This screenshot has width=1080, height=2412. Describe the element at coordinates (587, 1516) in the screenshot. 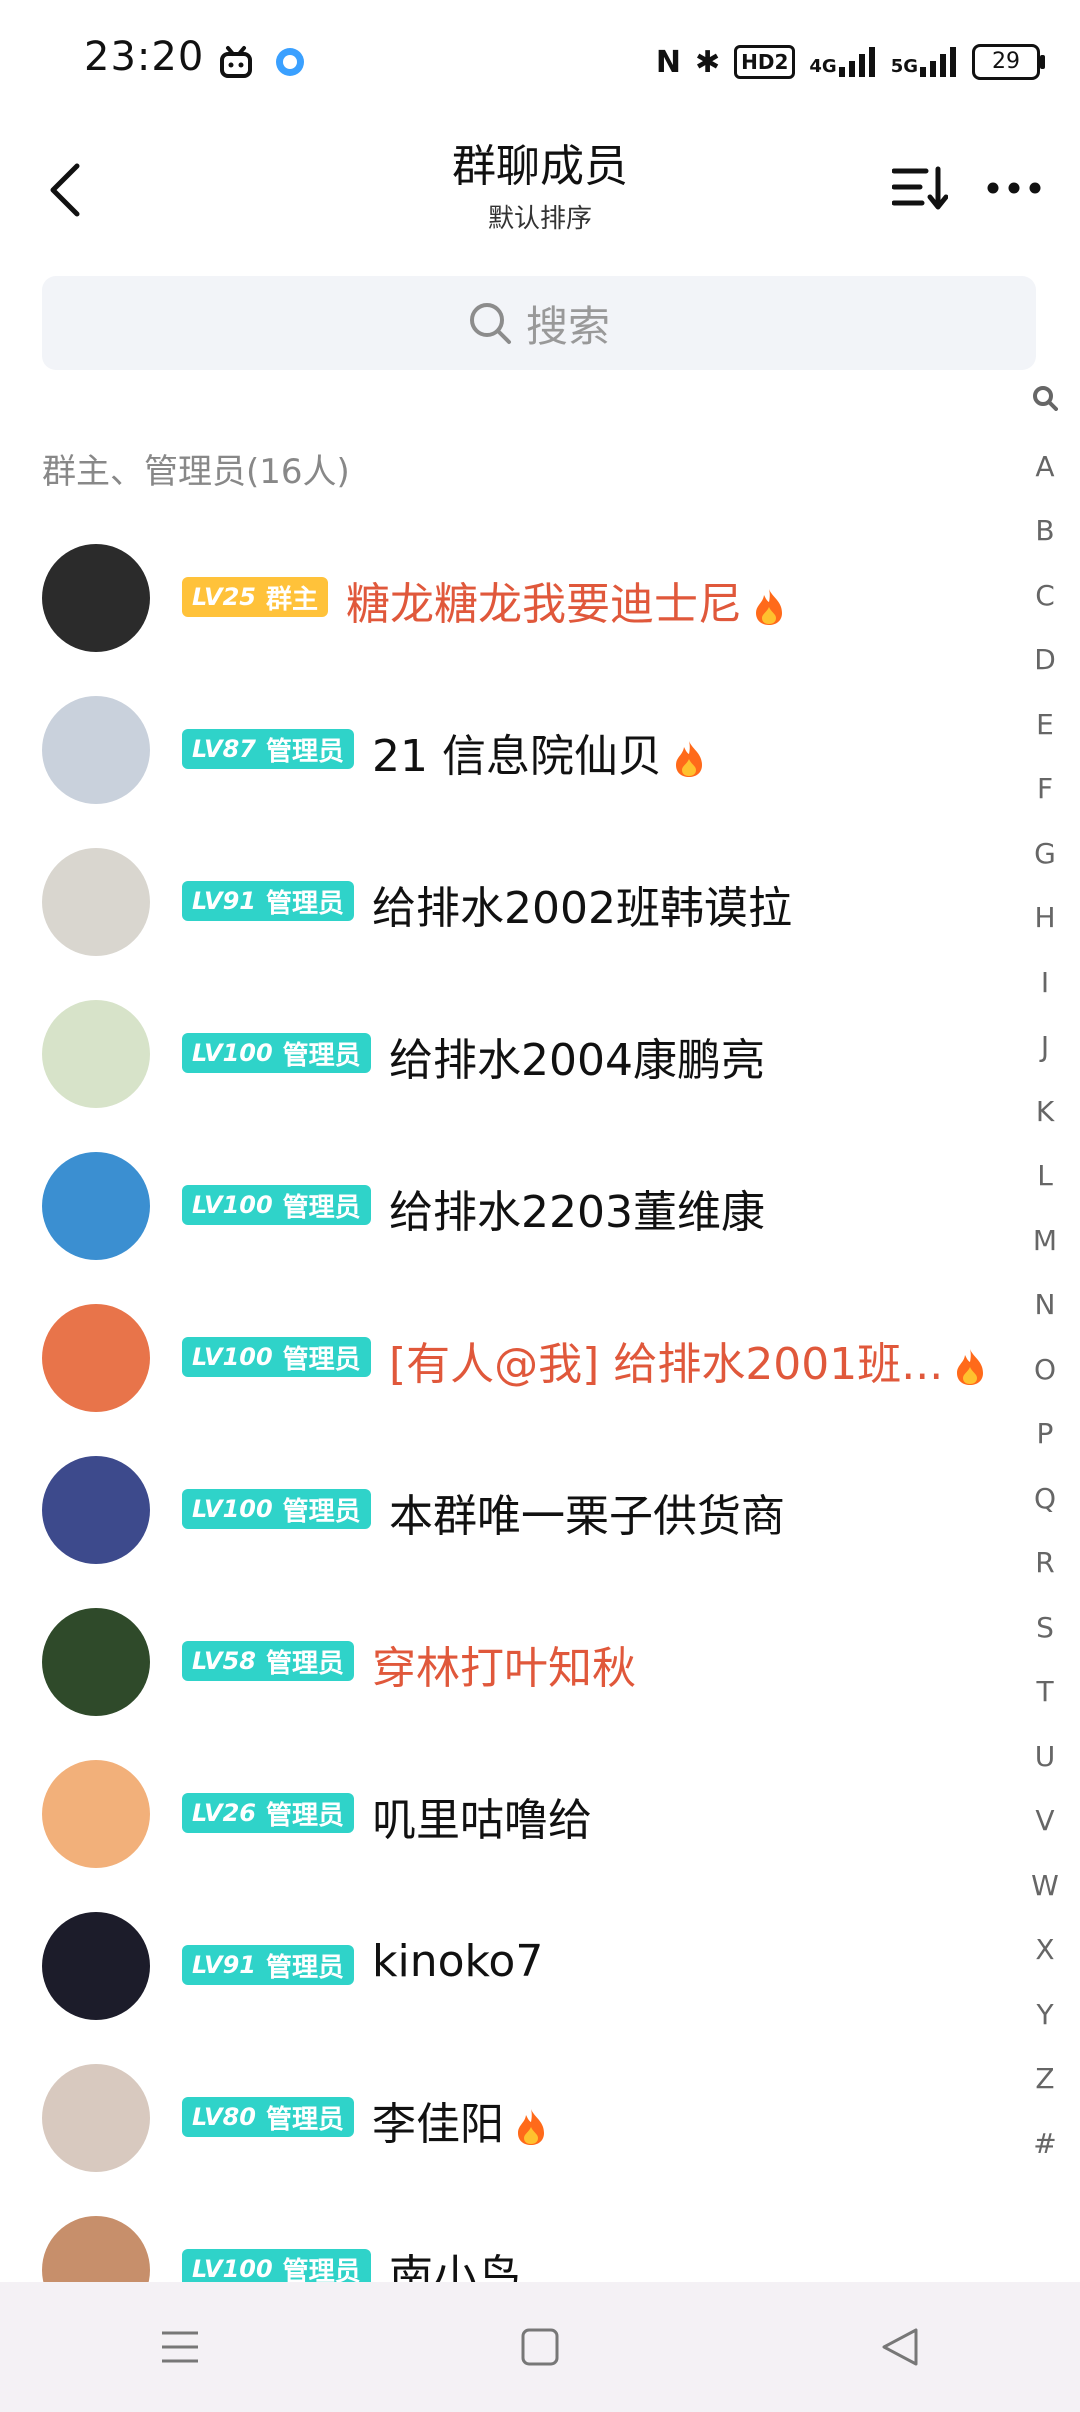

I see `member-name-text: 本群唯一栗子供货商` at that location.